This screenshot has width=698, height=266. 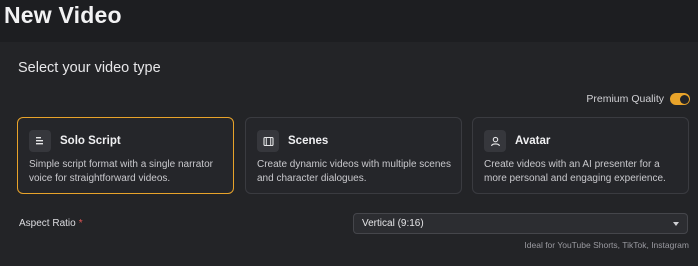 I want to click on toggle-knob, so click(x=684, y=99).